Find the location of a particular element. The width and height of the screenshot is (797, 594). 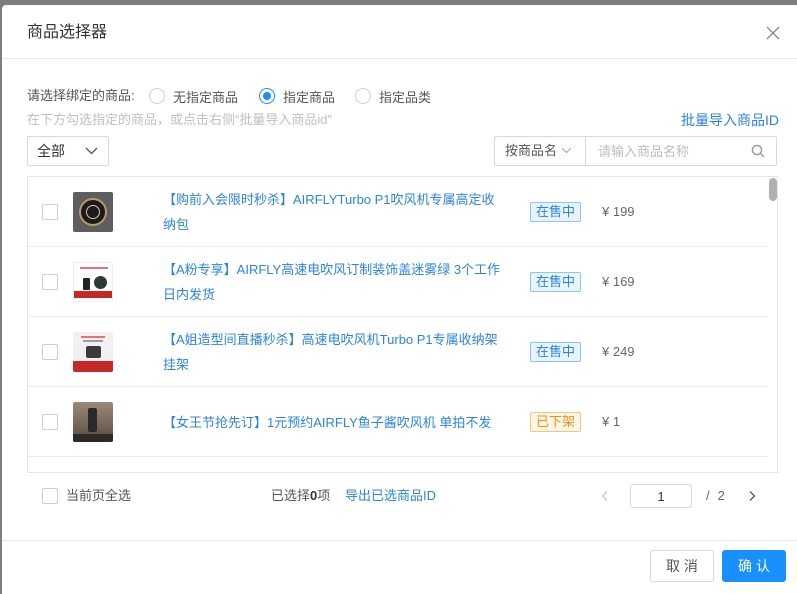

scrollbar-thumb is located at coordinates (773, 189).